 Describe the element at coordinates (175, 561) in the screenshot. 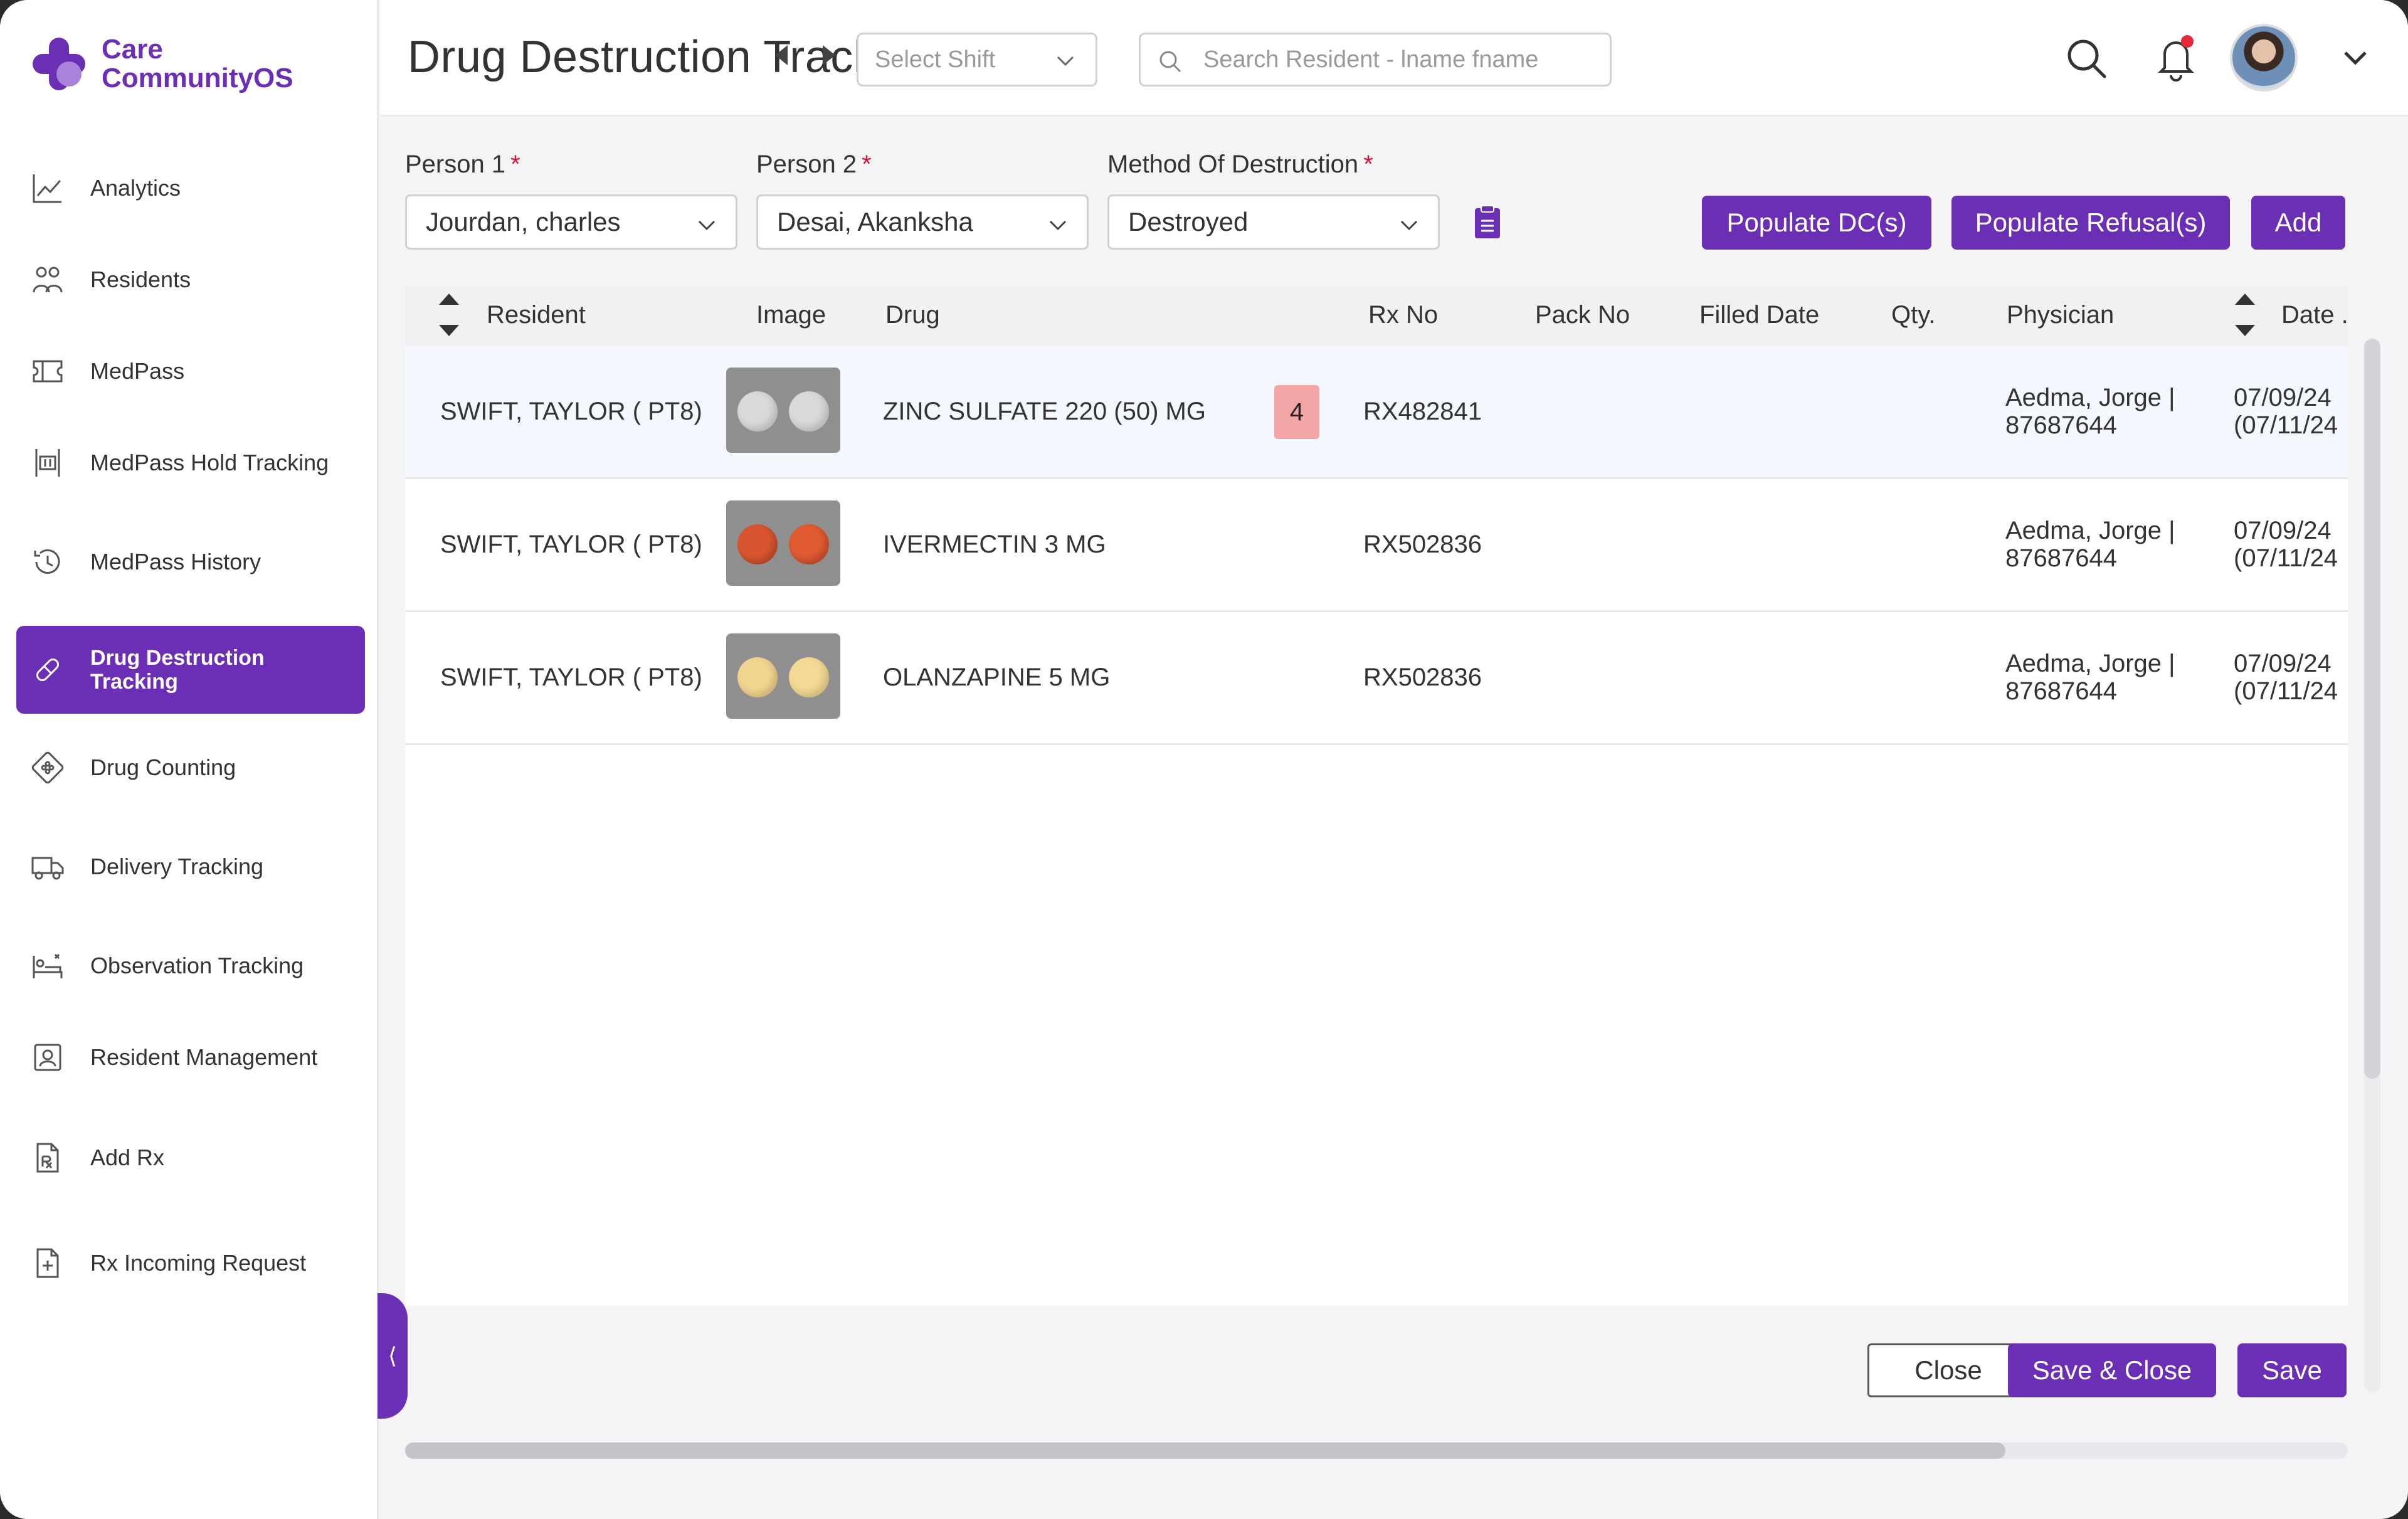

I see `sidebar-item-label: MedPass History` at that location.